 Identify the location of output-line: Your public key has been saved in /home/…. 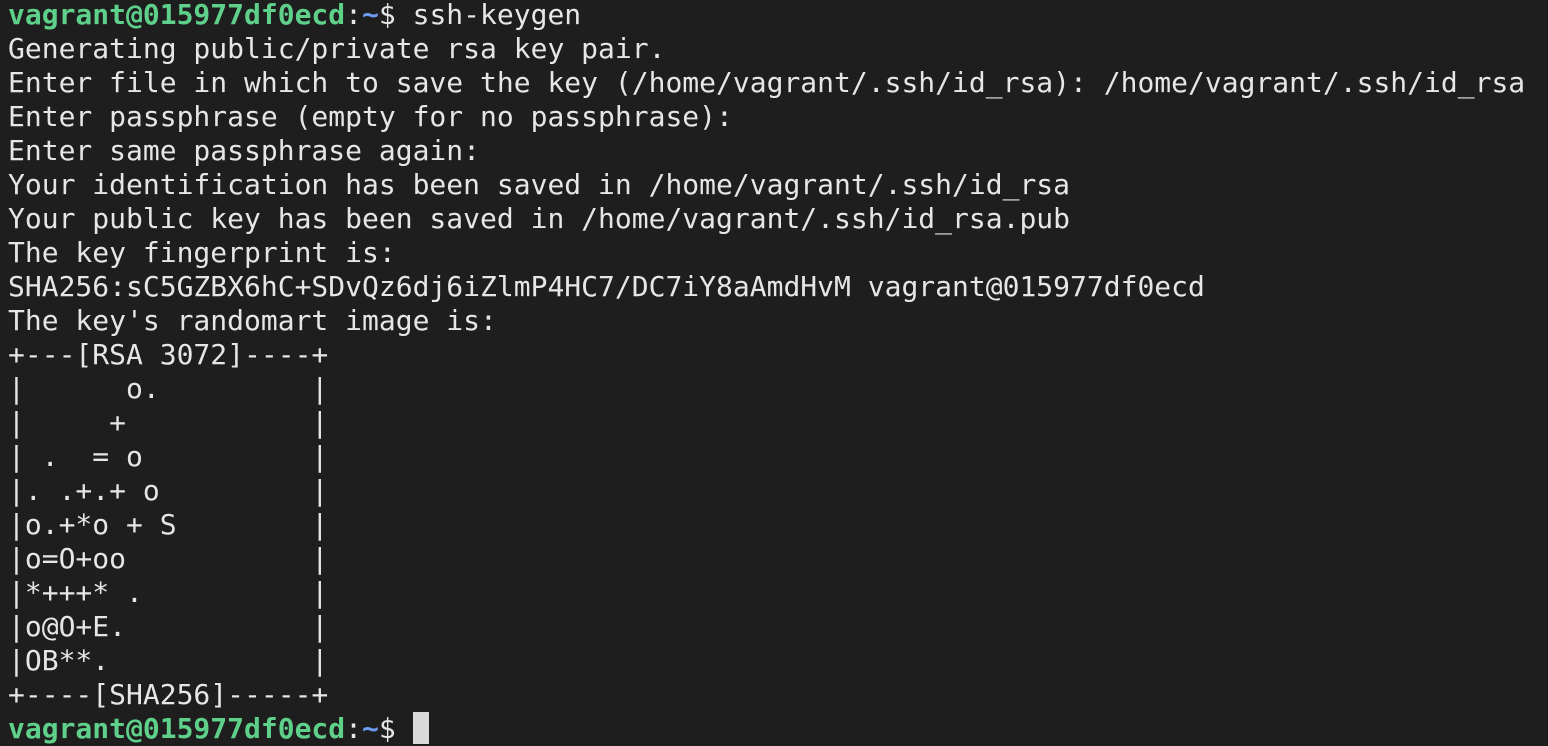
(539, 218).